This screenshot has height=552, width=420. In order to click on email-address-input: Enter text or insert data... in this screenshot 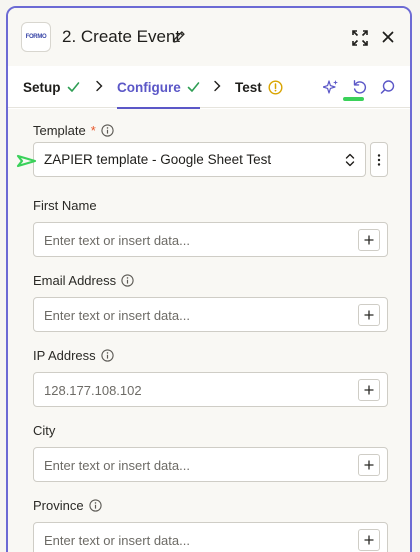, I will do `click(210, 314)`.